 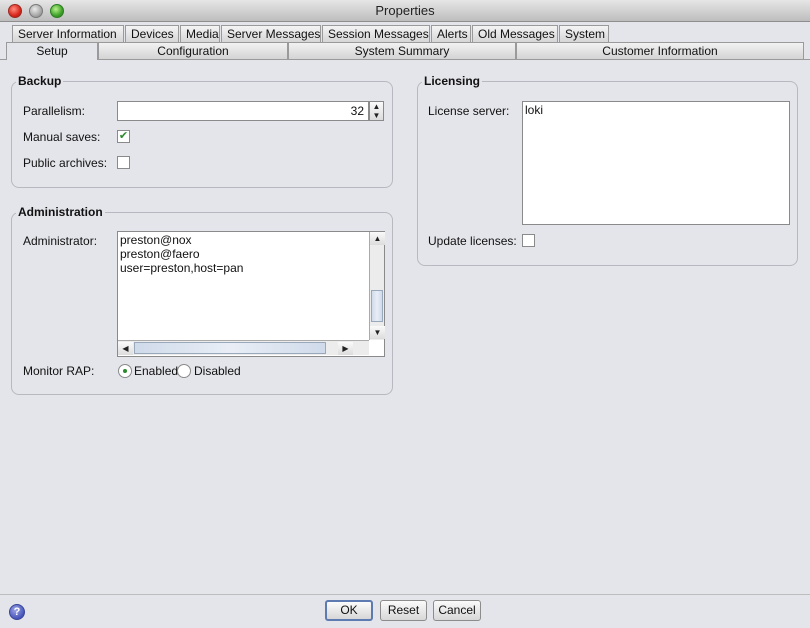 What do you see at coordinates (200, 33) in the screenshot?
I see `tab-media: Media` at bounding box center [200, 33].